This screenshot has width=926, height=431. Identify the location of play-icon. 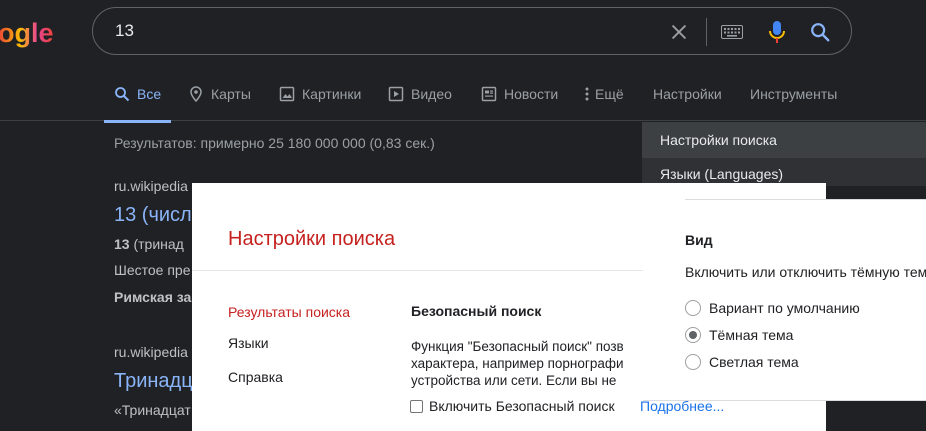
(396, 94).